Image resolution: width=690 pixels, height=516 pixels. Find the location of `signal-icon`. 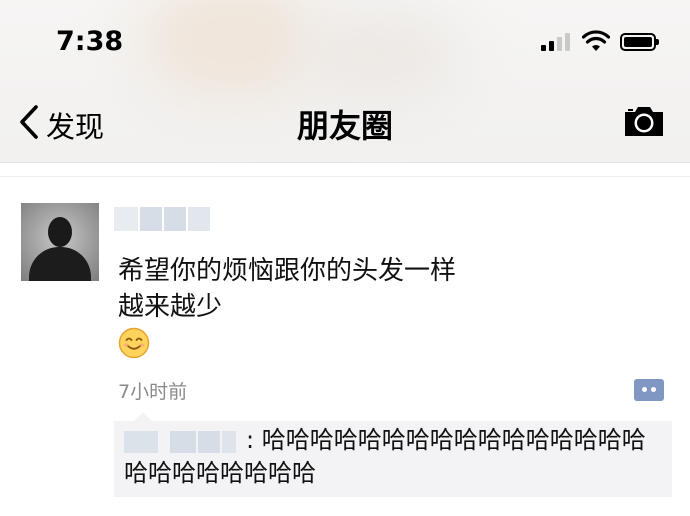

signal-icon is located at coordinates (557, 42).